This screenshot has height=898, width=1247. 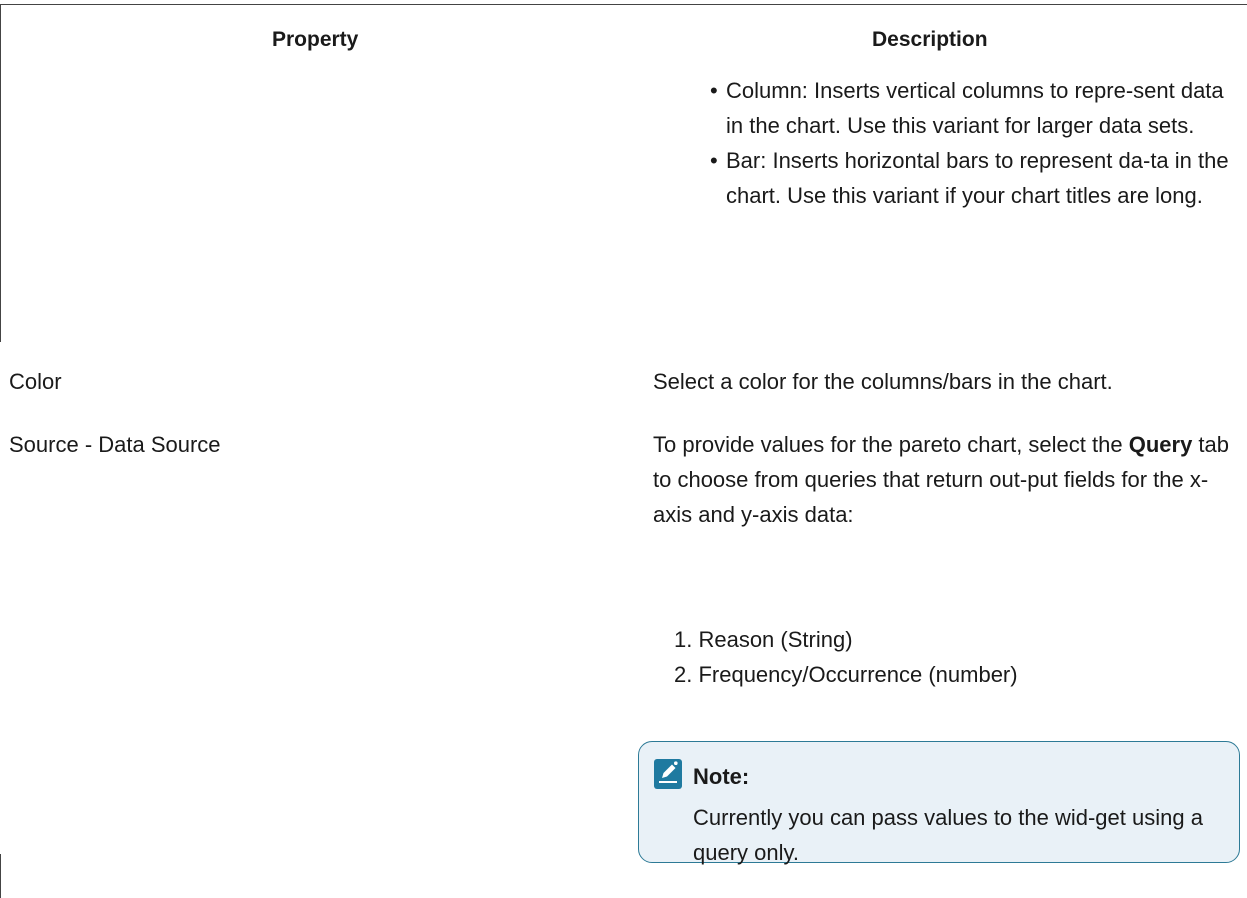 What do you see at coordinates (930, 39) in the screenshot?
I see `column-header-description: Description` at bounding box center [930, 39].